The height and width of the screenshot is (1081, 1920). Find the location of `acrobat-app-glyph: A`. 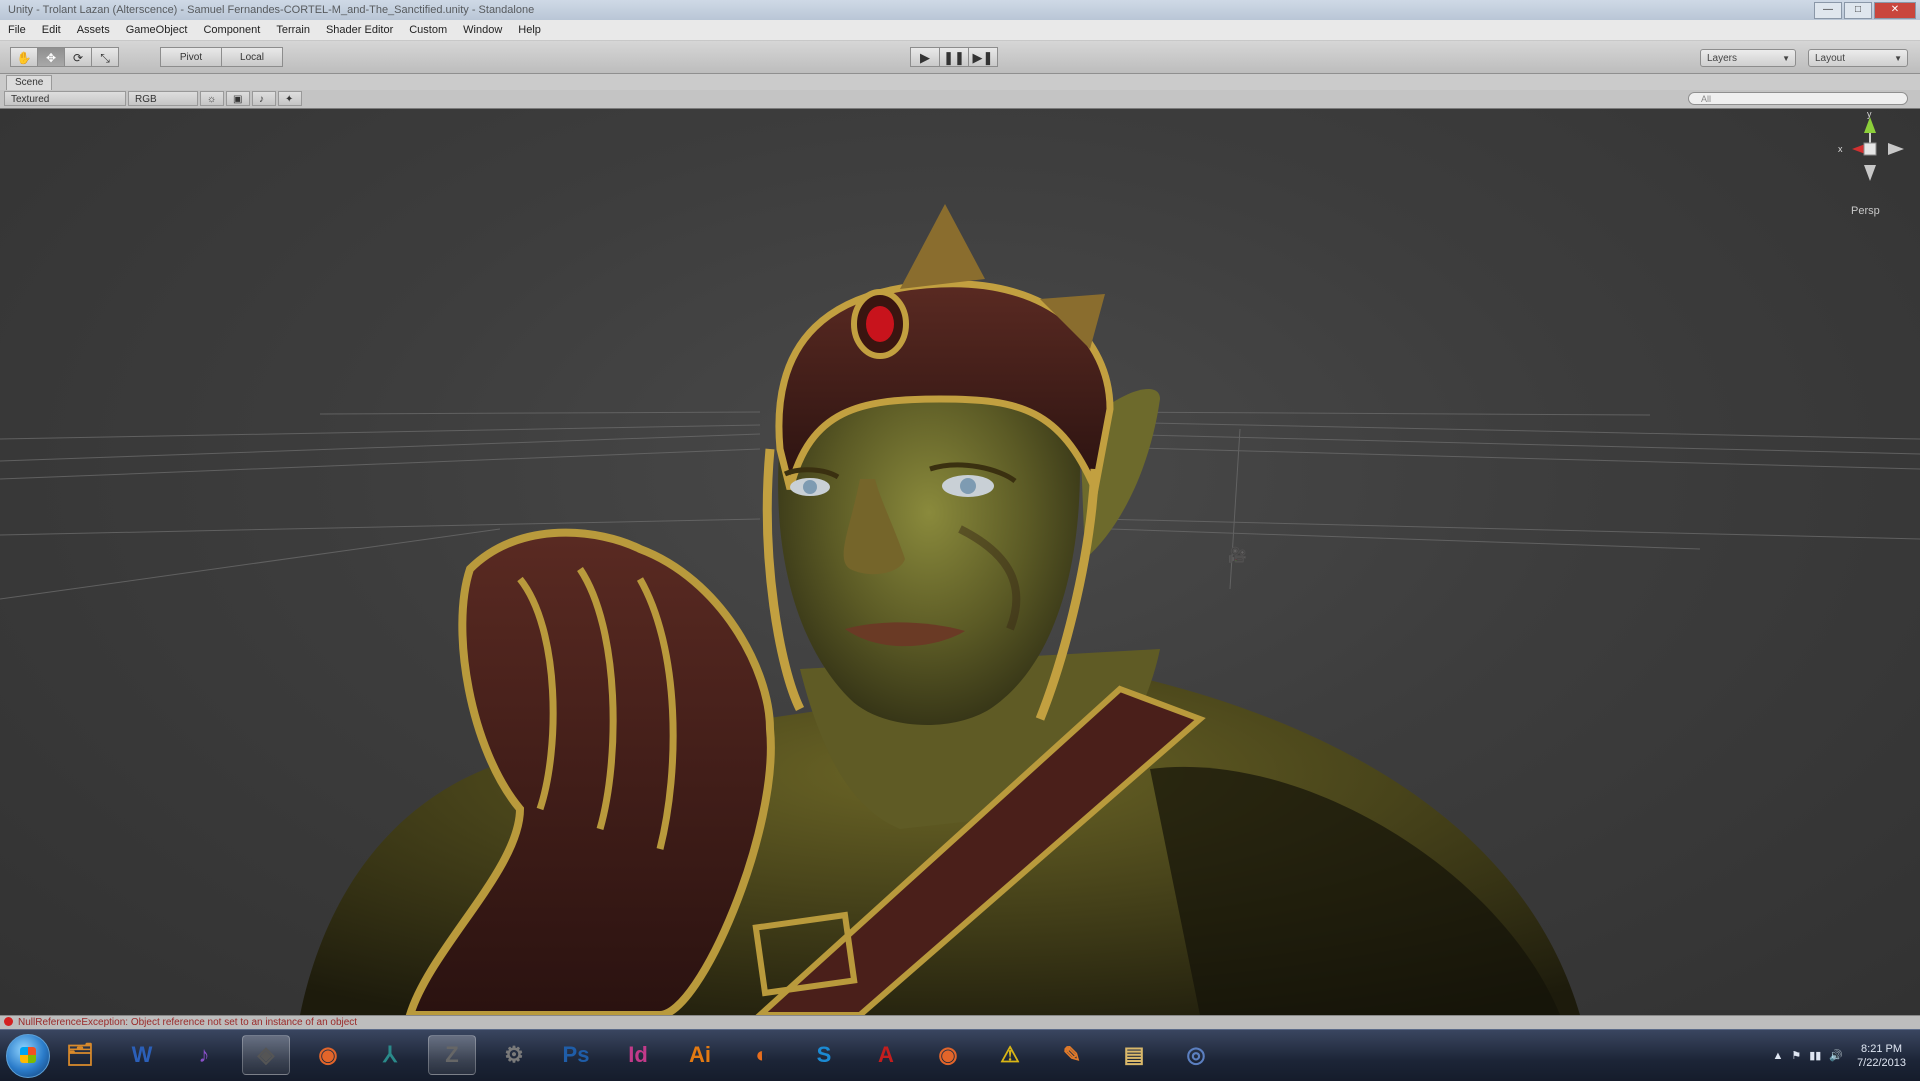

acrobat-app-glyph: A is located at coordinates (886, 1054).